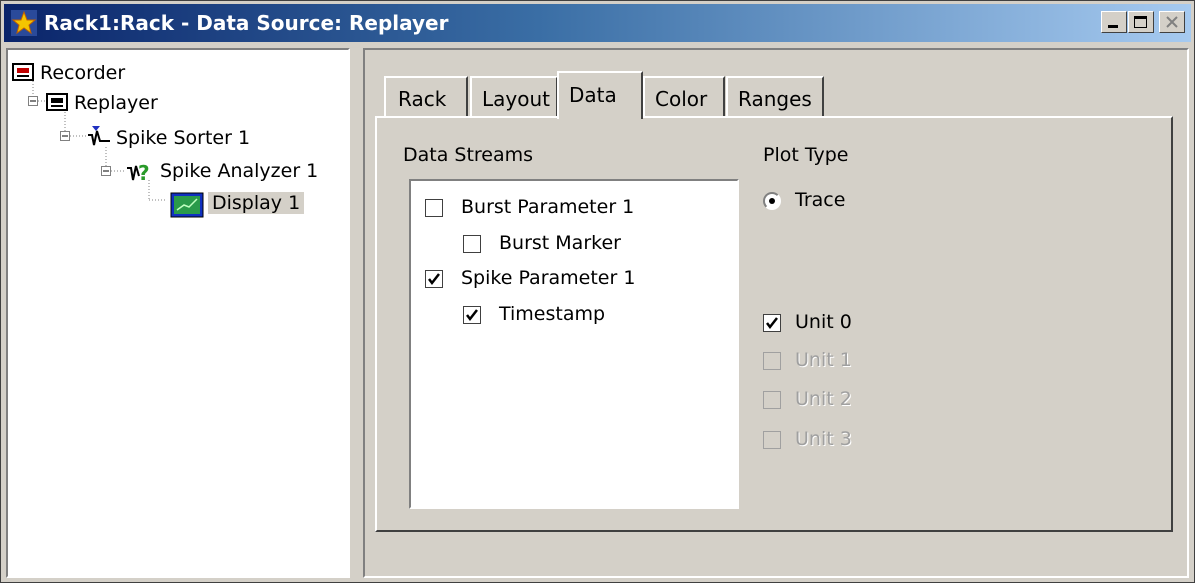  Describe the element at coordinates (183, 138) in the screenshot. I see `tree-item-label: Spike Sorter 1` at that location.